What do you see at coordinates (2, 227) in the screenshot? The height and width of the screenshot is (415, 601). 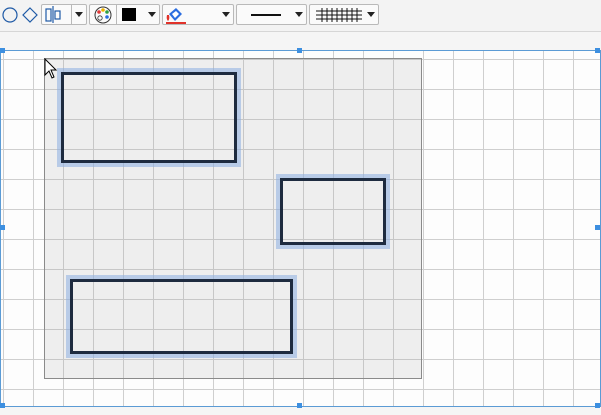 I see `resize-handle-left` at bounding box center [2, 227].